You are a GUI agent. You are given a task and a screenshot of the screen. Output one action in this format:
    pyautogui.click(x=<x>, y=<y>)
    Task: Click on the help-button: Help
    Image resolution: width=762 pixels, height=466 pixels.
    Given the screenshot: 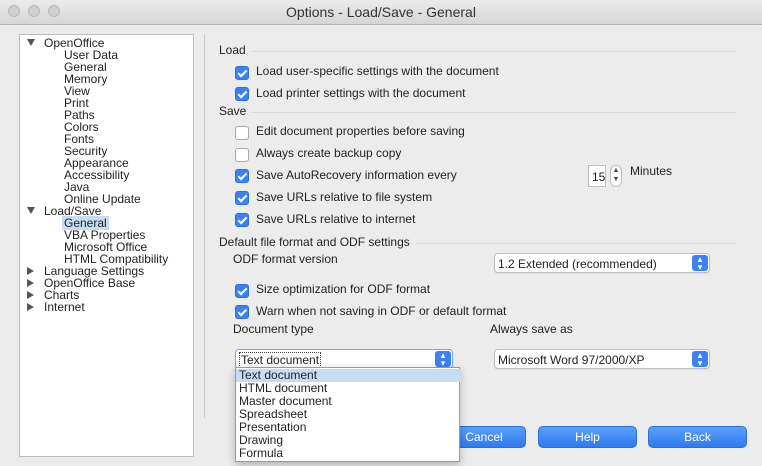 What is the action you would take?
    pyautogui.click(x=587, y=437)
    